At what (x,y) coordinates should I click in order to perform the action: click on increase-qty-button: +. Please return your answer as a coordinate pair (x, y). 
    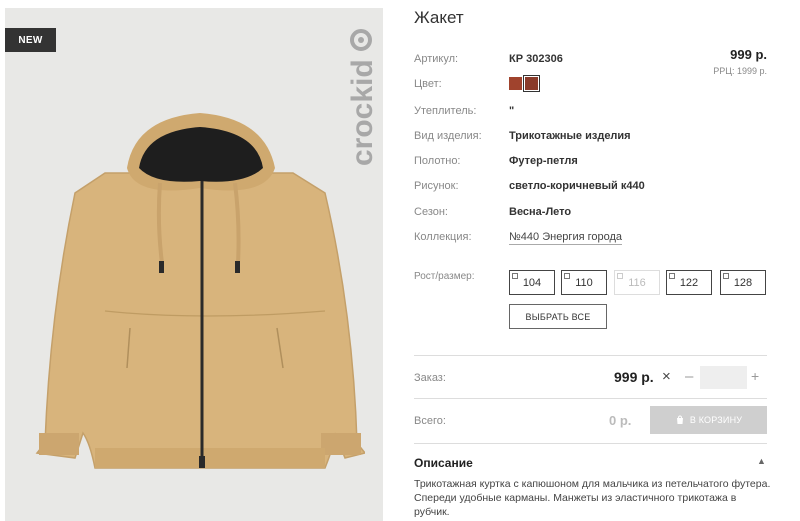
    Looking at the image, I should click on (755, 376).